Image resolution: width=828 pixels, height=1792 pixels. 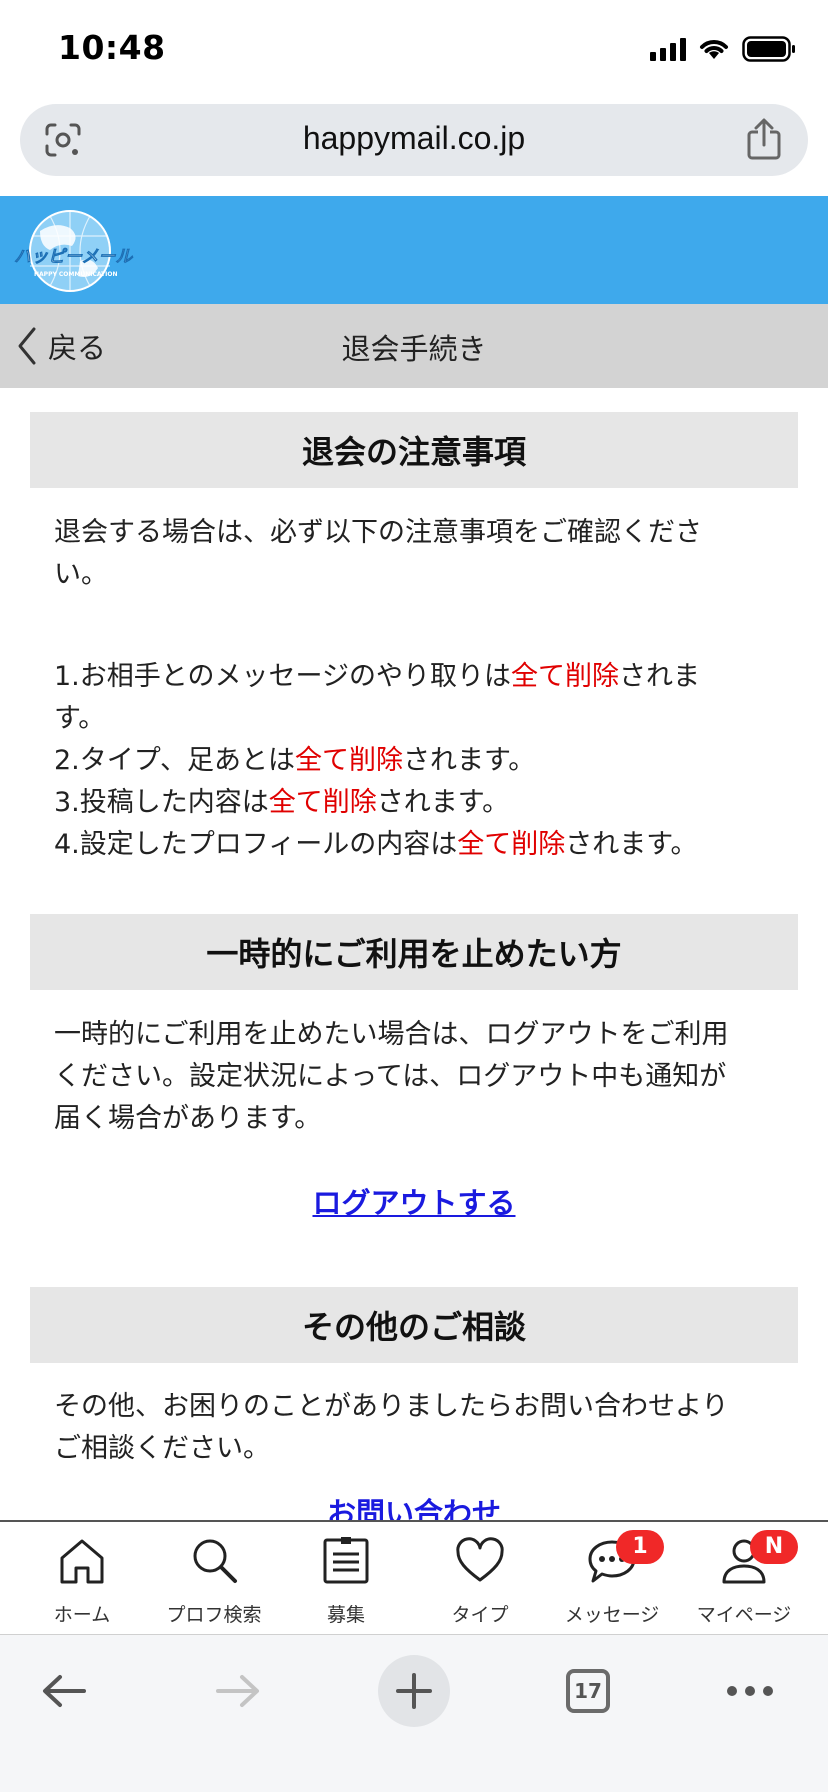 What do you see at coordinates (714, 49) in the screenshot?
I see `wifi-icon` at bounding box center [714, 49].